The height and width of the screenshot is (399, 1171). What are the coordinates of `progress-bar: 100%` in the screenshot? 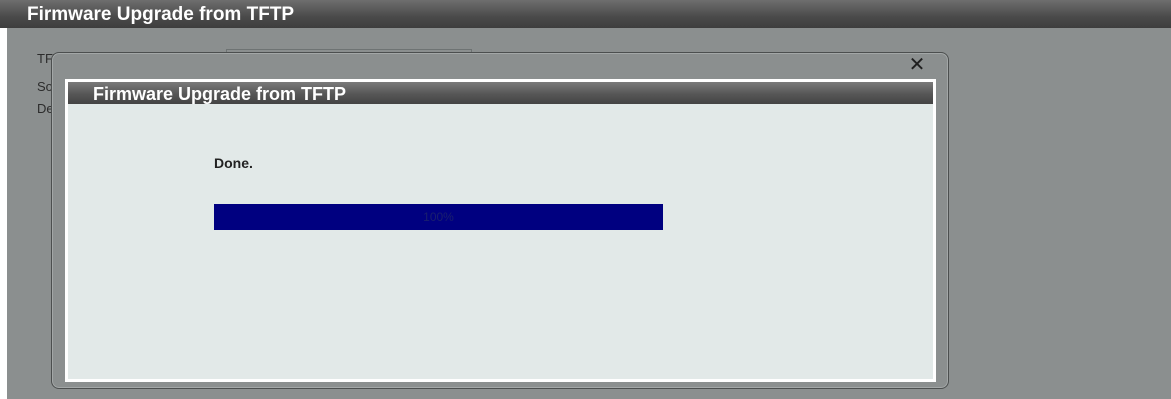 It's located at (438, 217).